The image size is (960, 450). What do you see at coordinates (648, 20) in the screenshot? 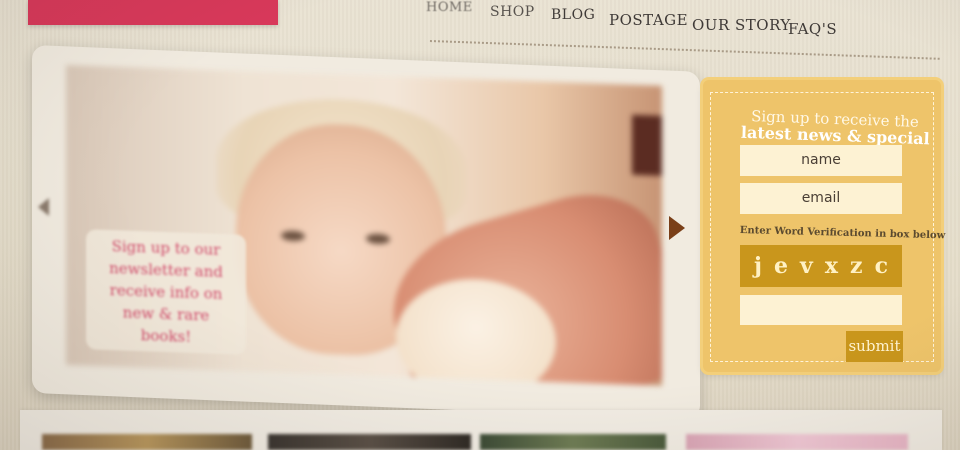
I see `nav-item-postage: POSTAGE` at bounding box center [648, 20].